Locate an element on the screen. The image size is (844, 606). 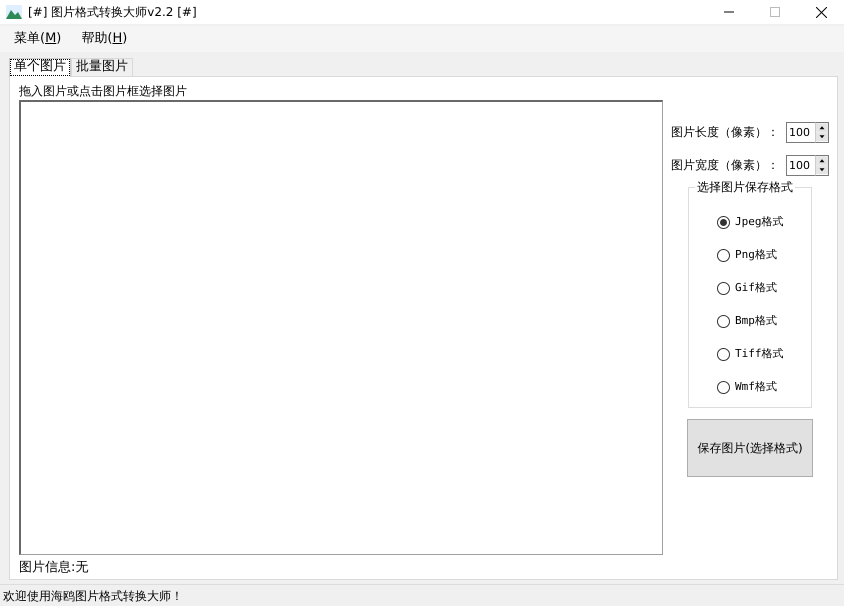
field-label: 图片长度（像素）： is located at coordinates (725, 132).